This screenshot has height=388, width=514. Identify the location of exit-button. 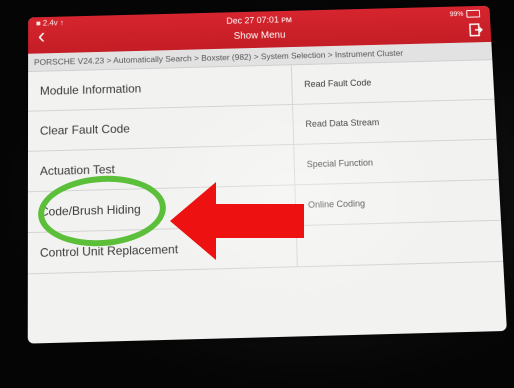
(476, 30).